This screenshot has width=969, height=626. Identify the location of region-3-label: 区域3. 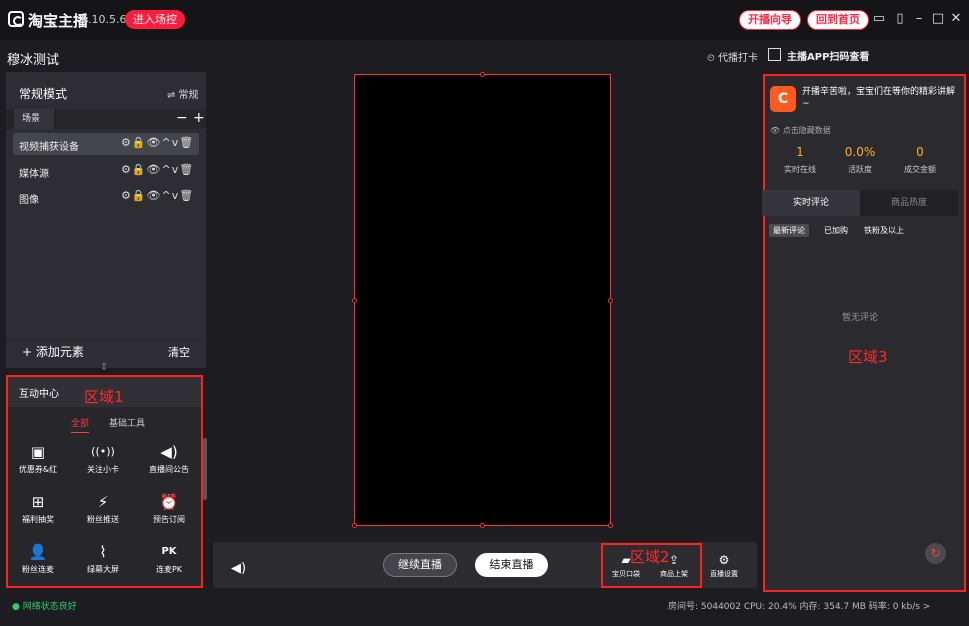
(868, 357).